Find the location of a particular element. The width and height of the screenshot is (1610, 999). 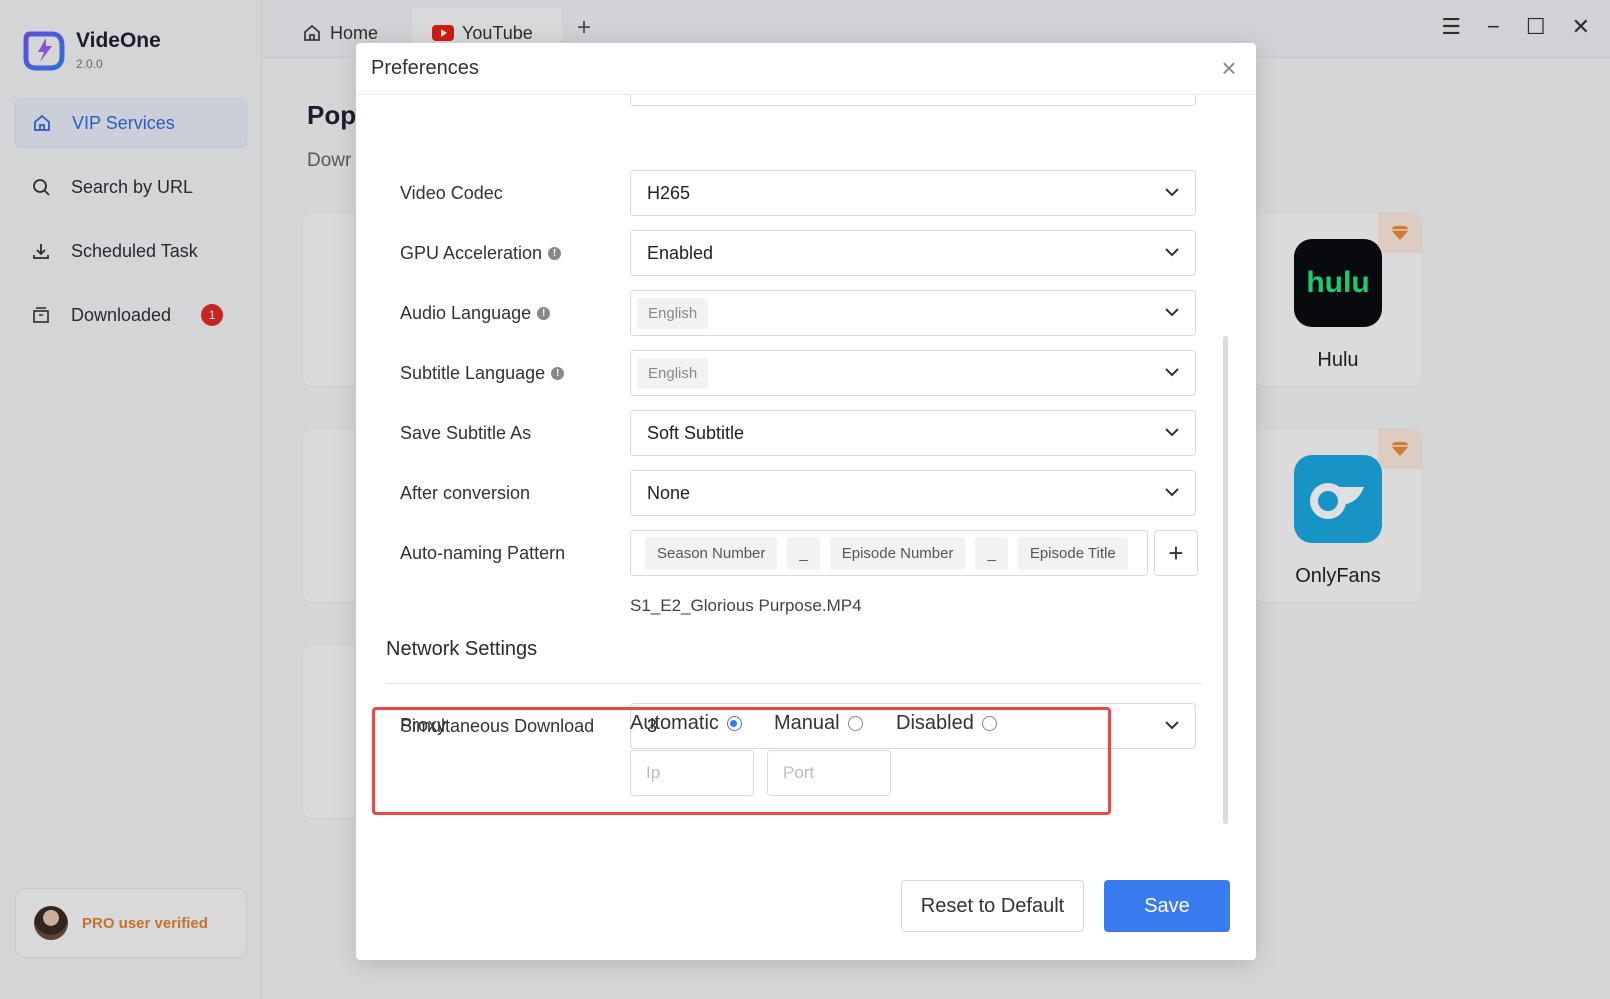

setting-label: Save Subtitle As is located at coordinates (466, 432).